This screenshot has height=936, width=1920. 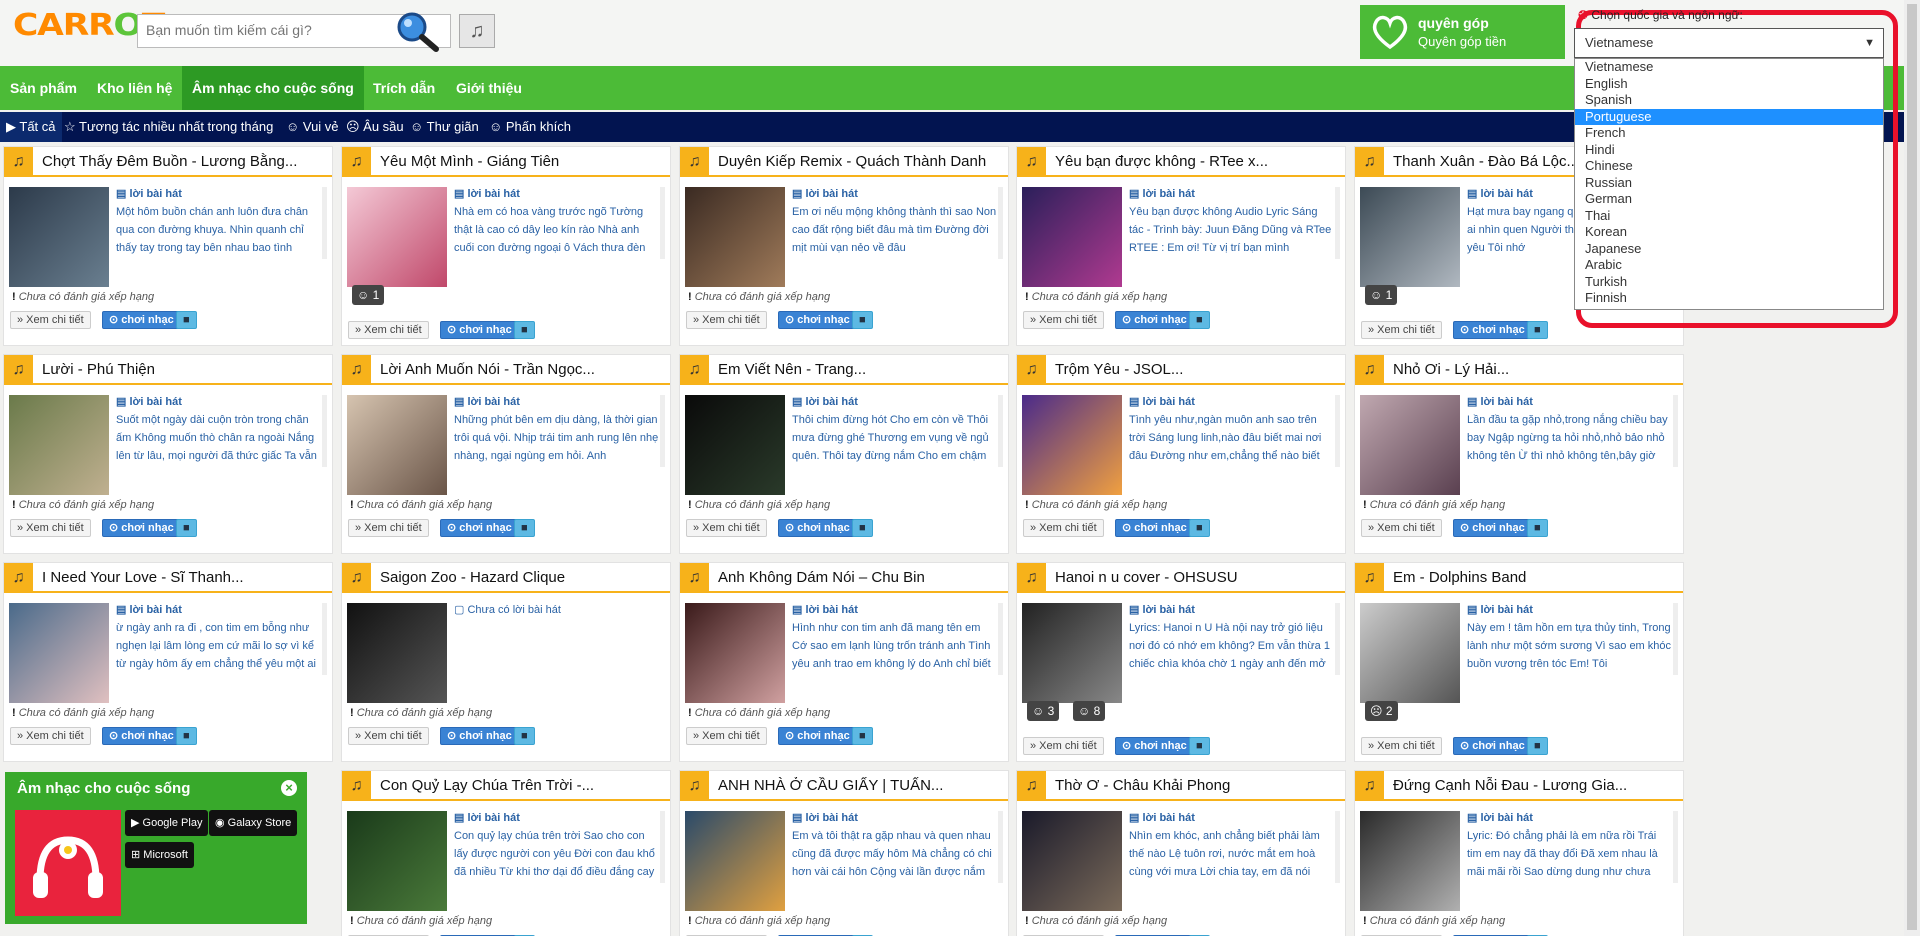 I want to click on nav-item-1: Kho liên hệ, so click(x=134, y=88).